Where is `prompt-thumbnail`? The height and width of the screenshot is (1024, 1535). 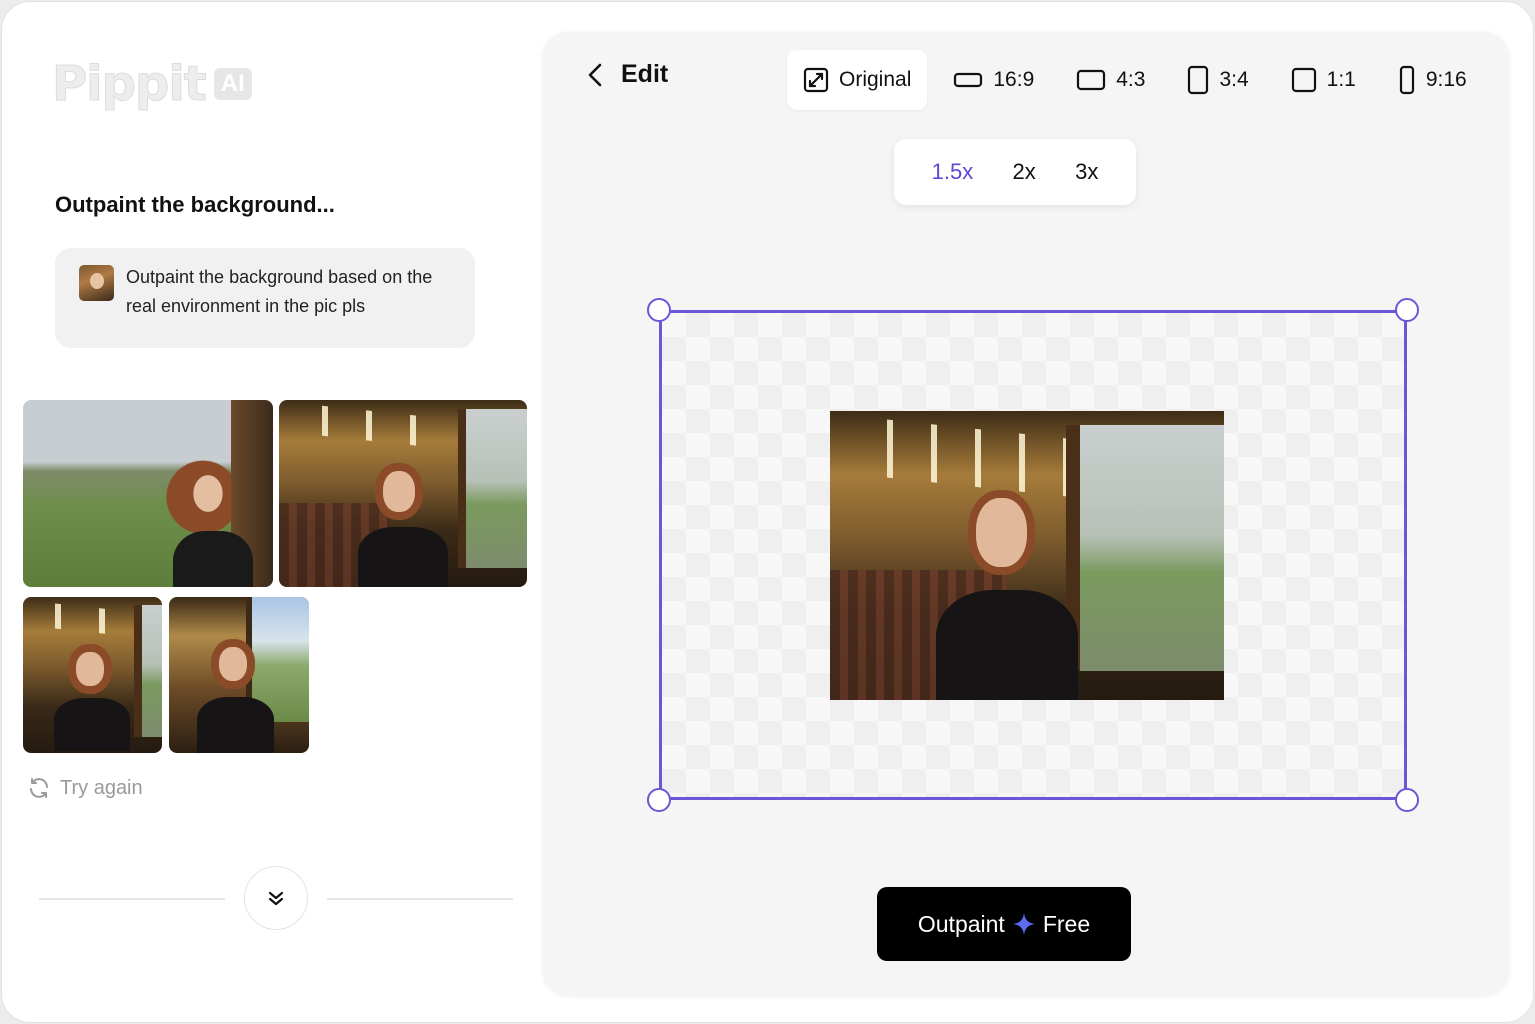
prompt-thumbnail is located at coordinates (96, 283).